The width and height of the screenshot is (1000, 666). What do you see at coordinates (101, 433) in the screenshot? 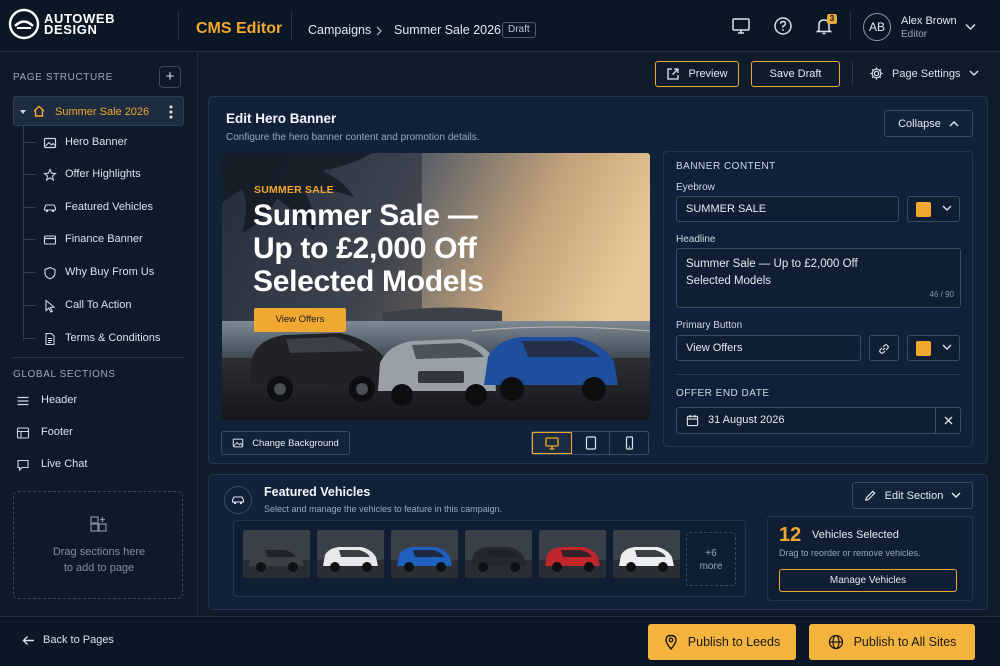
I see `sidebar-item-footer: Footer` at bounding box center [101, 433].